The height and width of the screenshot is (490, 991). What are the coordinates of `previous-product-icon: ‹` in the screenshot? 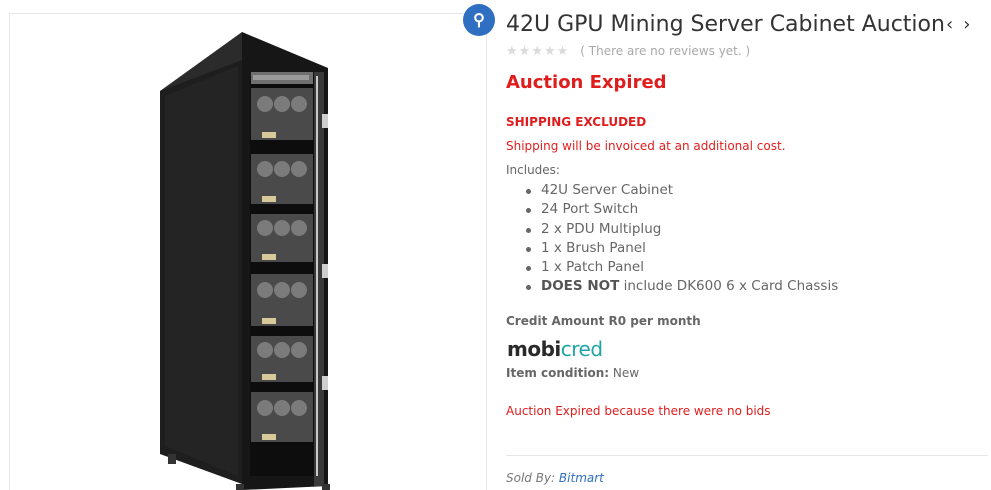 It's located at (949, 25).